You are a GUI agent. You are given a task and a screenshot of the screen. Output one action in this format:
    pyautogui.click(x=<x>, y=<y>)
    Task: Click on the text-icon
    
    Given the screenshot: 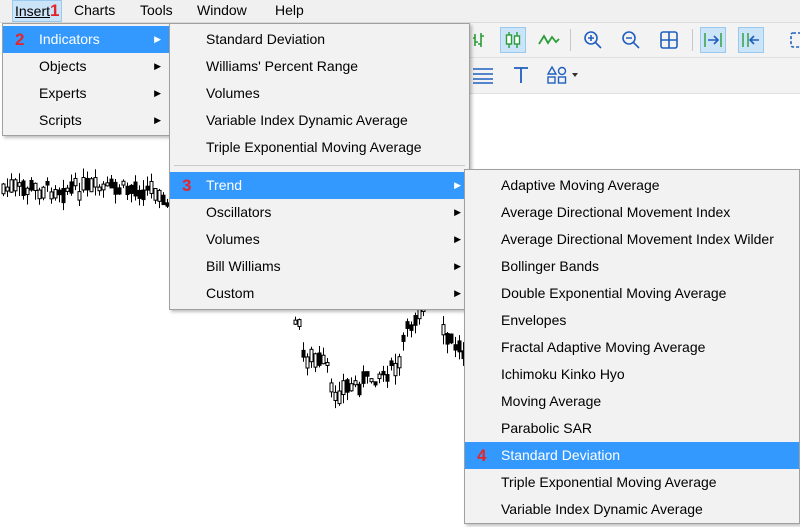 What is the action you would take?
    pyautogui.click(x=521, y=75)
    